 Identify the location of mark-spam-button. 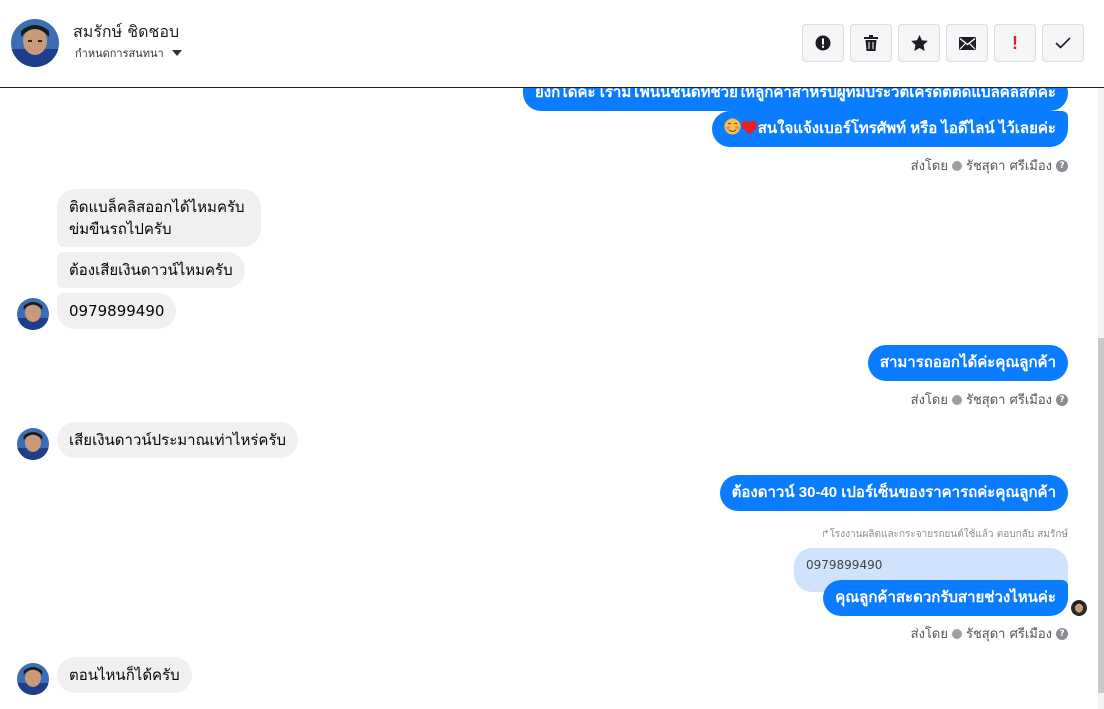
(823, 43).